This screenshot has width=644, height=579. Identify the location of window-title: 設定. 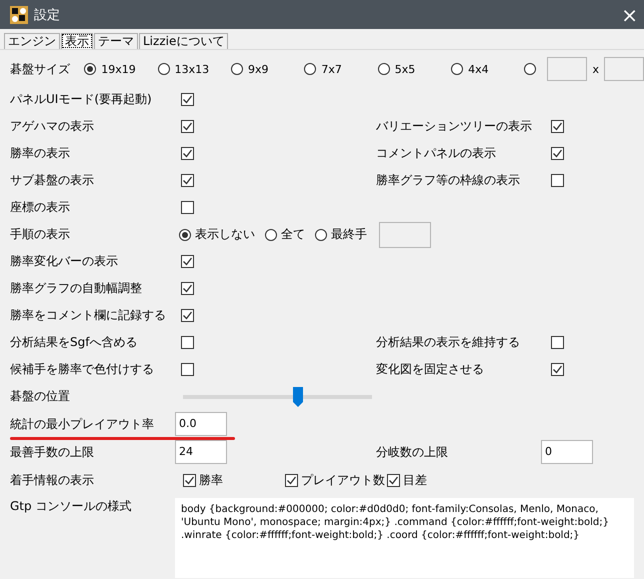
(47, 15).